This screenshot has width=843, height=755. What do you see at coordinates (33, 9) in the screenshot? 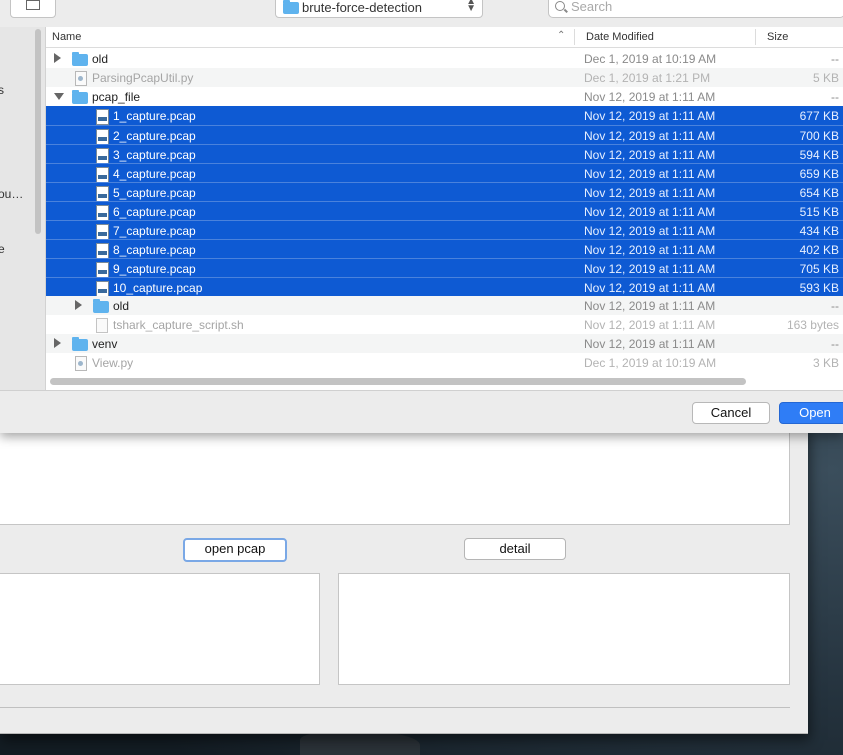
I see `new-folder-button` at bounding box center [33, 9].